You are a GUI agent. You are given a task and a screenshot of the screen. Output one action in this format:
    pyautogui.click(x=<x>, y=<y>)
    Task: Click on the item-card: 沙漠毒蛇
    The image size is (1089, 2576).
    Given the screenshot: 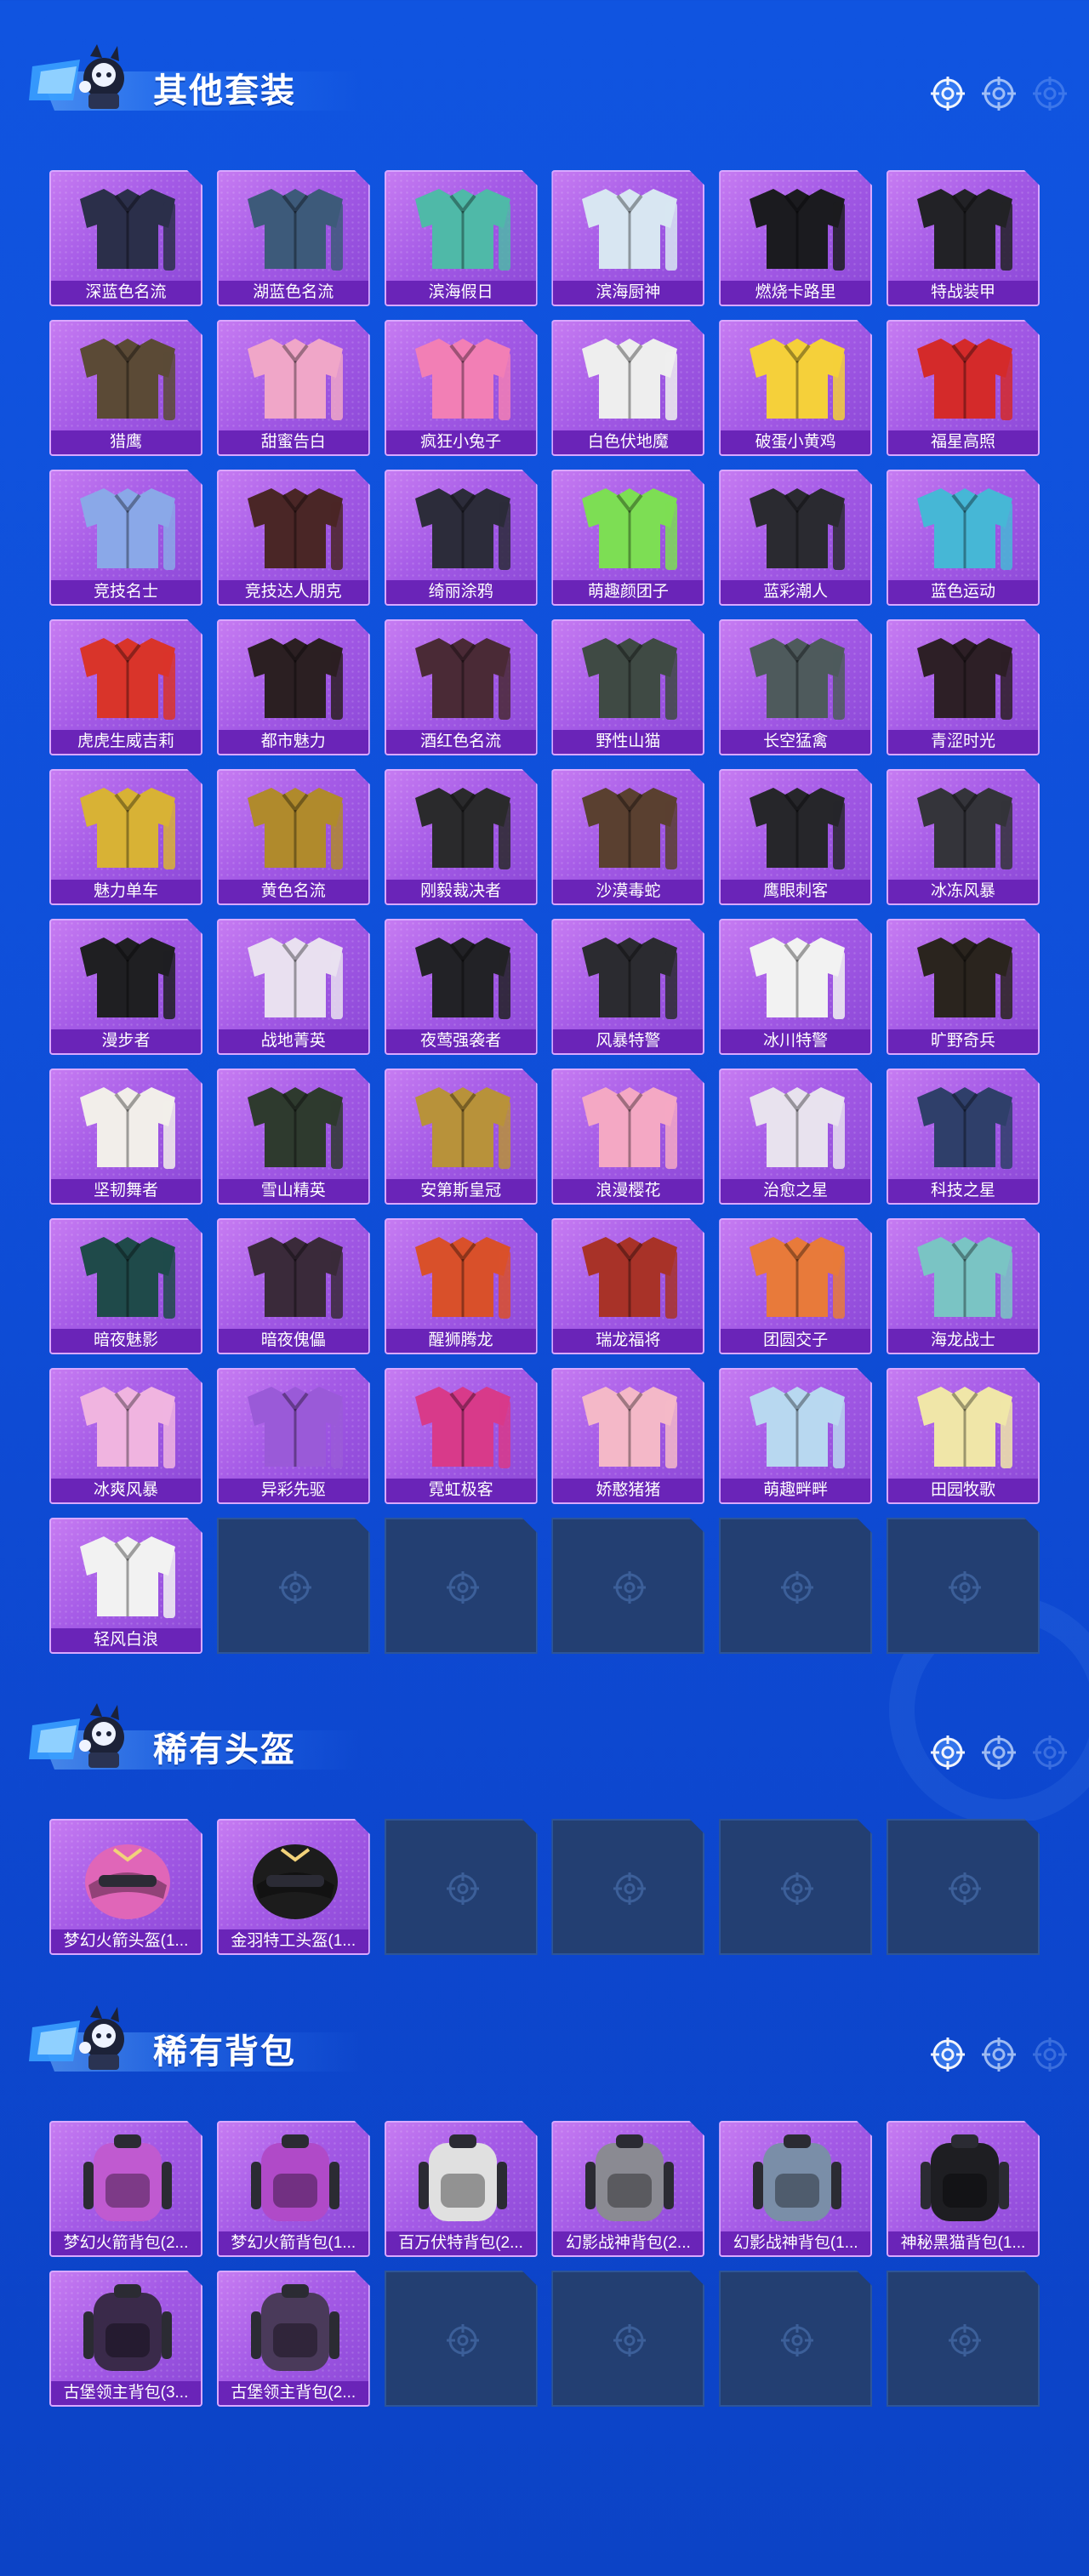 What is the action you would take?
    pyautogui.click(x=627, y=837)
    